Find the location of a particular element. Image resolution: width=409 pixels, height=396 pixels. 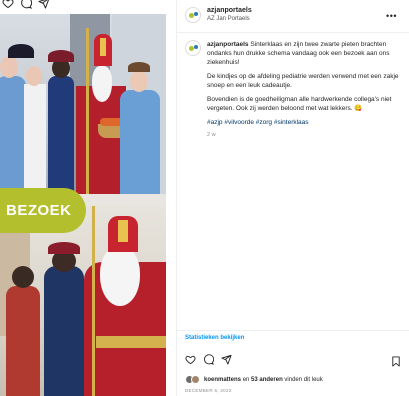

likes-connector: en is located at coordinates (246, 379).